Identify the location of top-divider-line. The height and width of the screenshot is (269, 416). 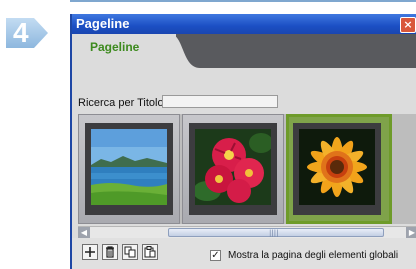
(243, 1).